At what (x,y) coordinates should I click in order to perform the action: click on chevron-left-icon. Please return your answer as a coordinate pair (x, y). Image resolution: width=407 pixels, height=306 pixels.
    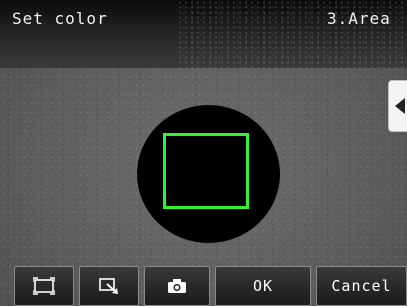
    Looking at the image, I should click on (400, 106).